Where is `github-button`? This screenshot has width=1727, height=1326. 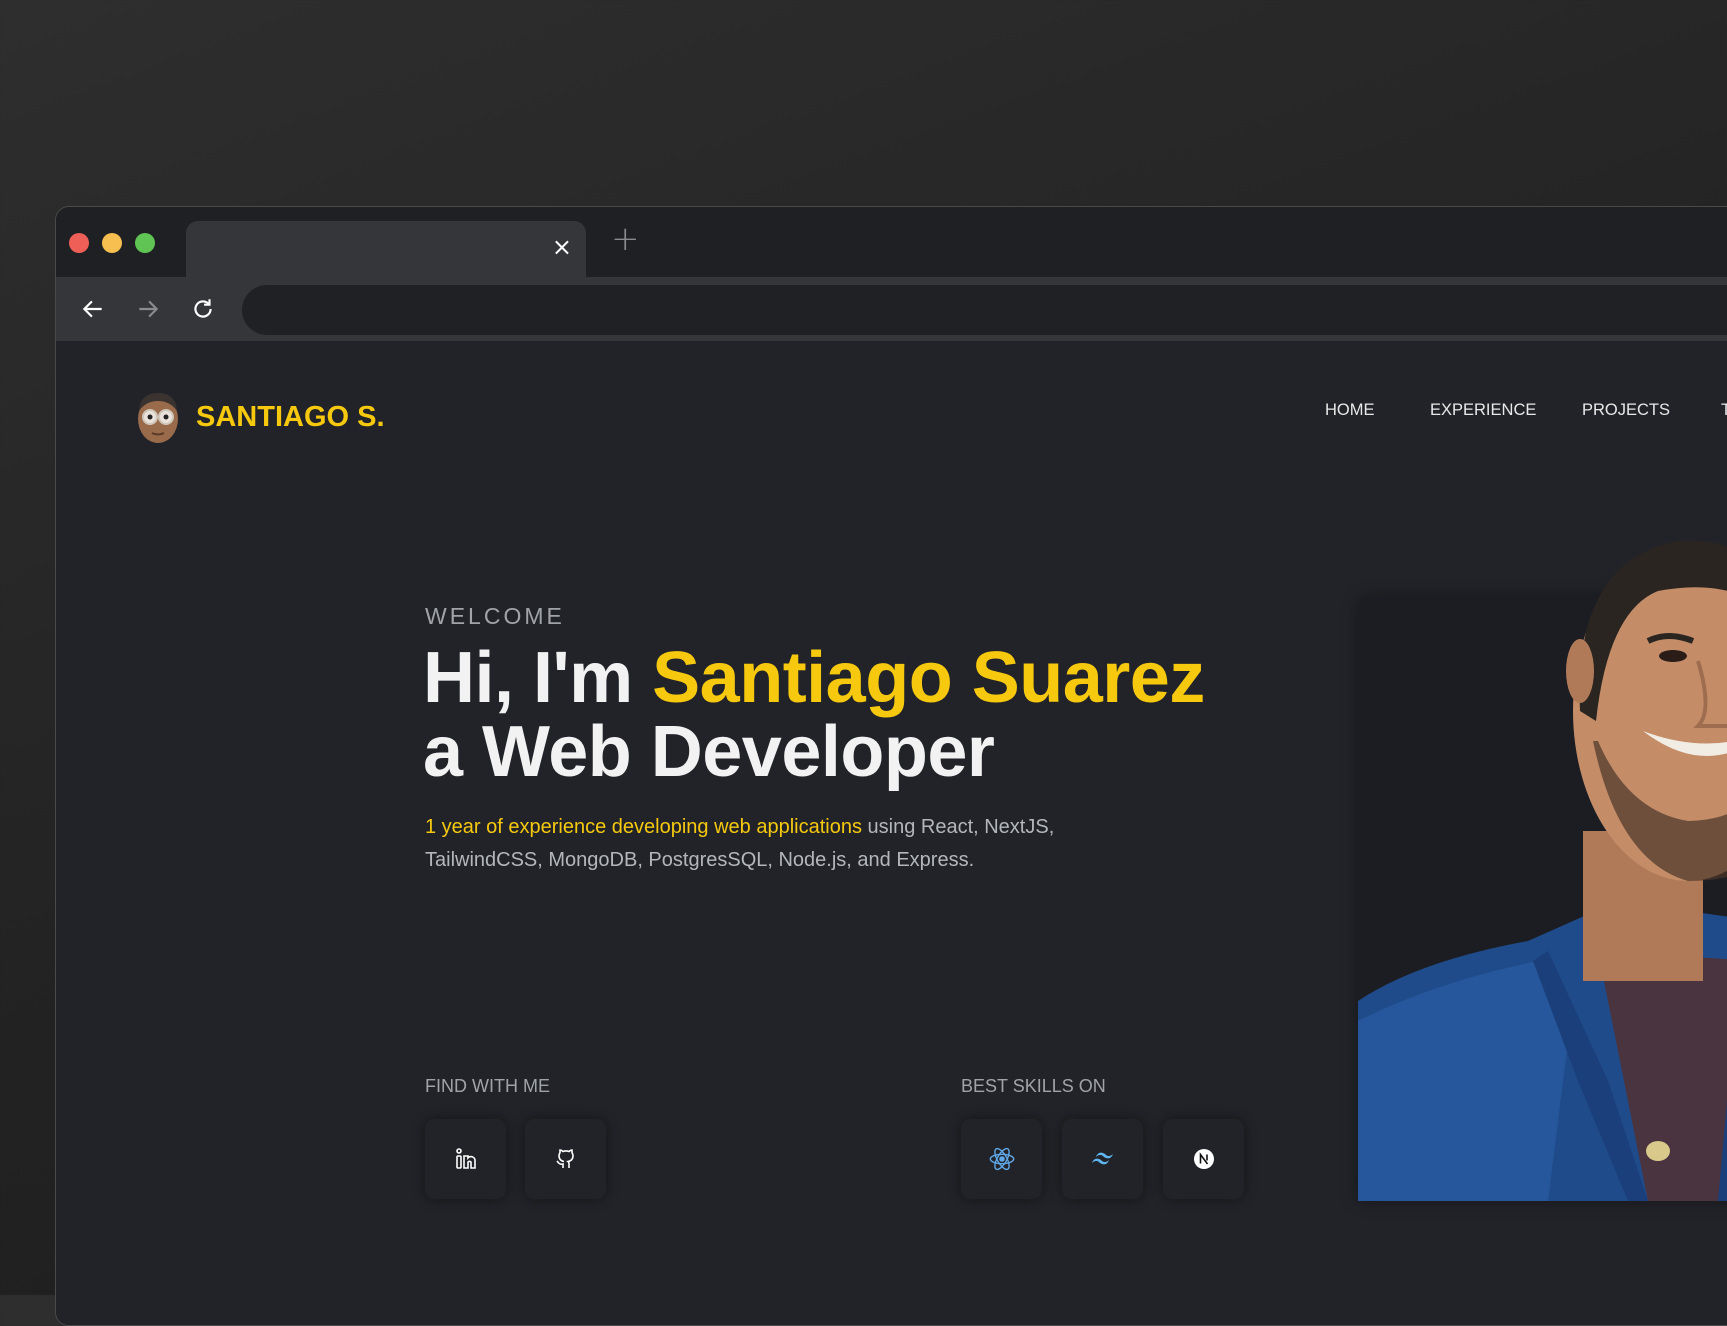
github-button is located at coordinates (565, 1159).